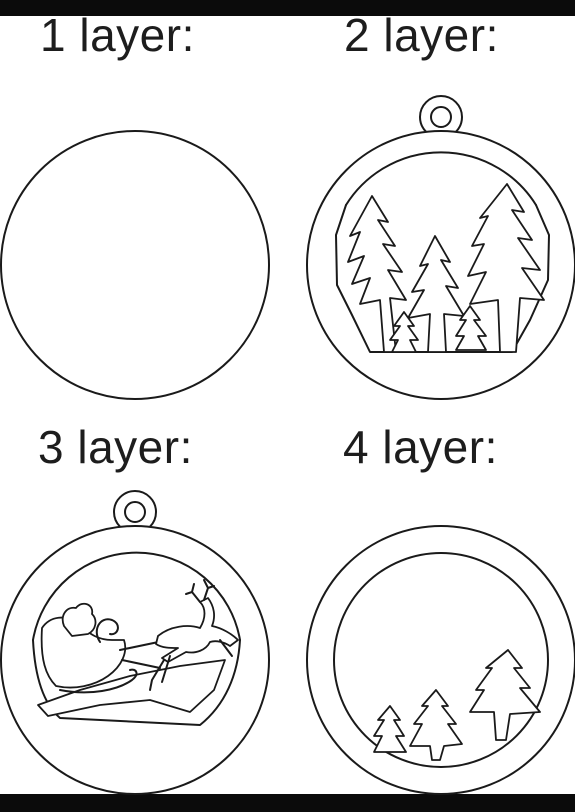  I want to click on layer-4-trees, so click(457, 705).